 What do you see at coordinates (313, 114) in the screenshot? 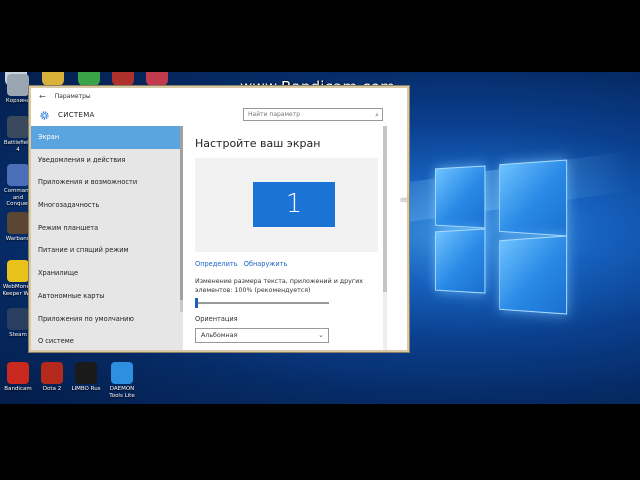
I see `search-input: Найти параметр ⌕` at bounding box center [313, 114].